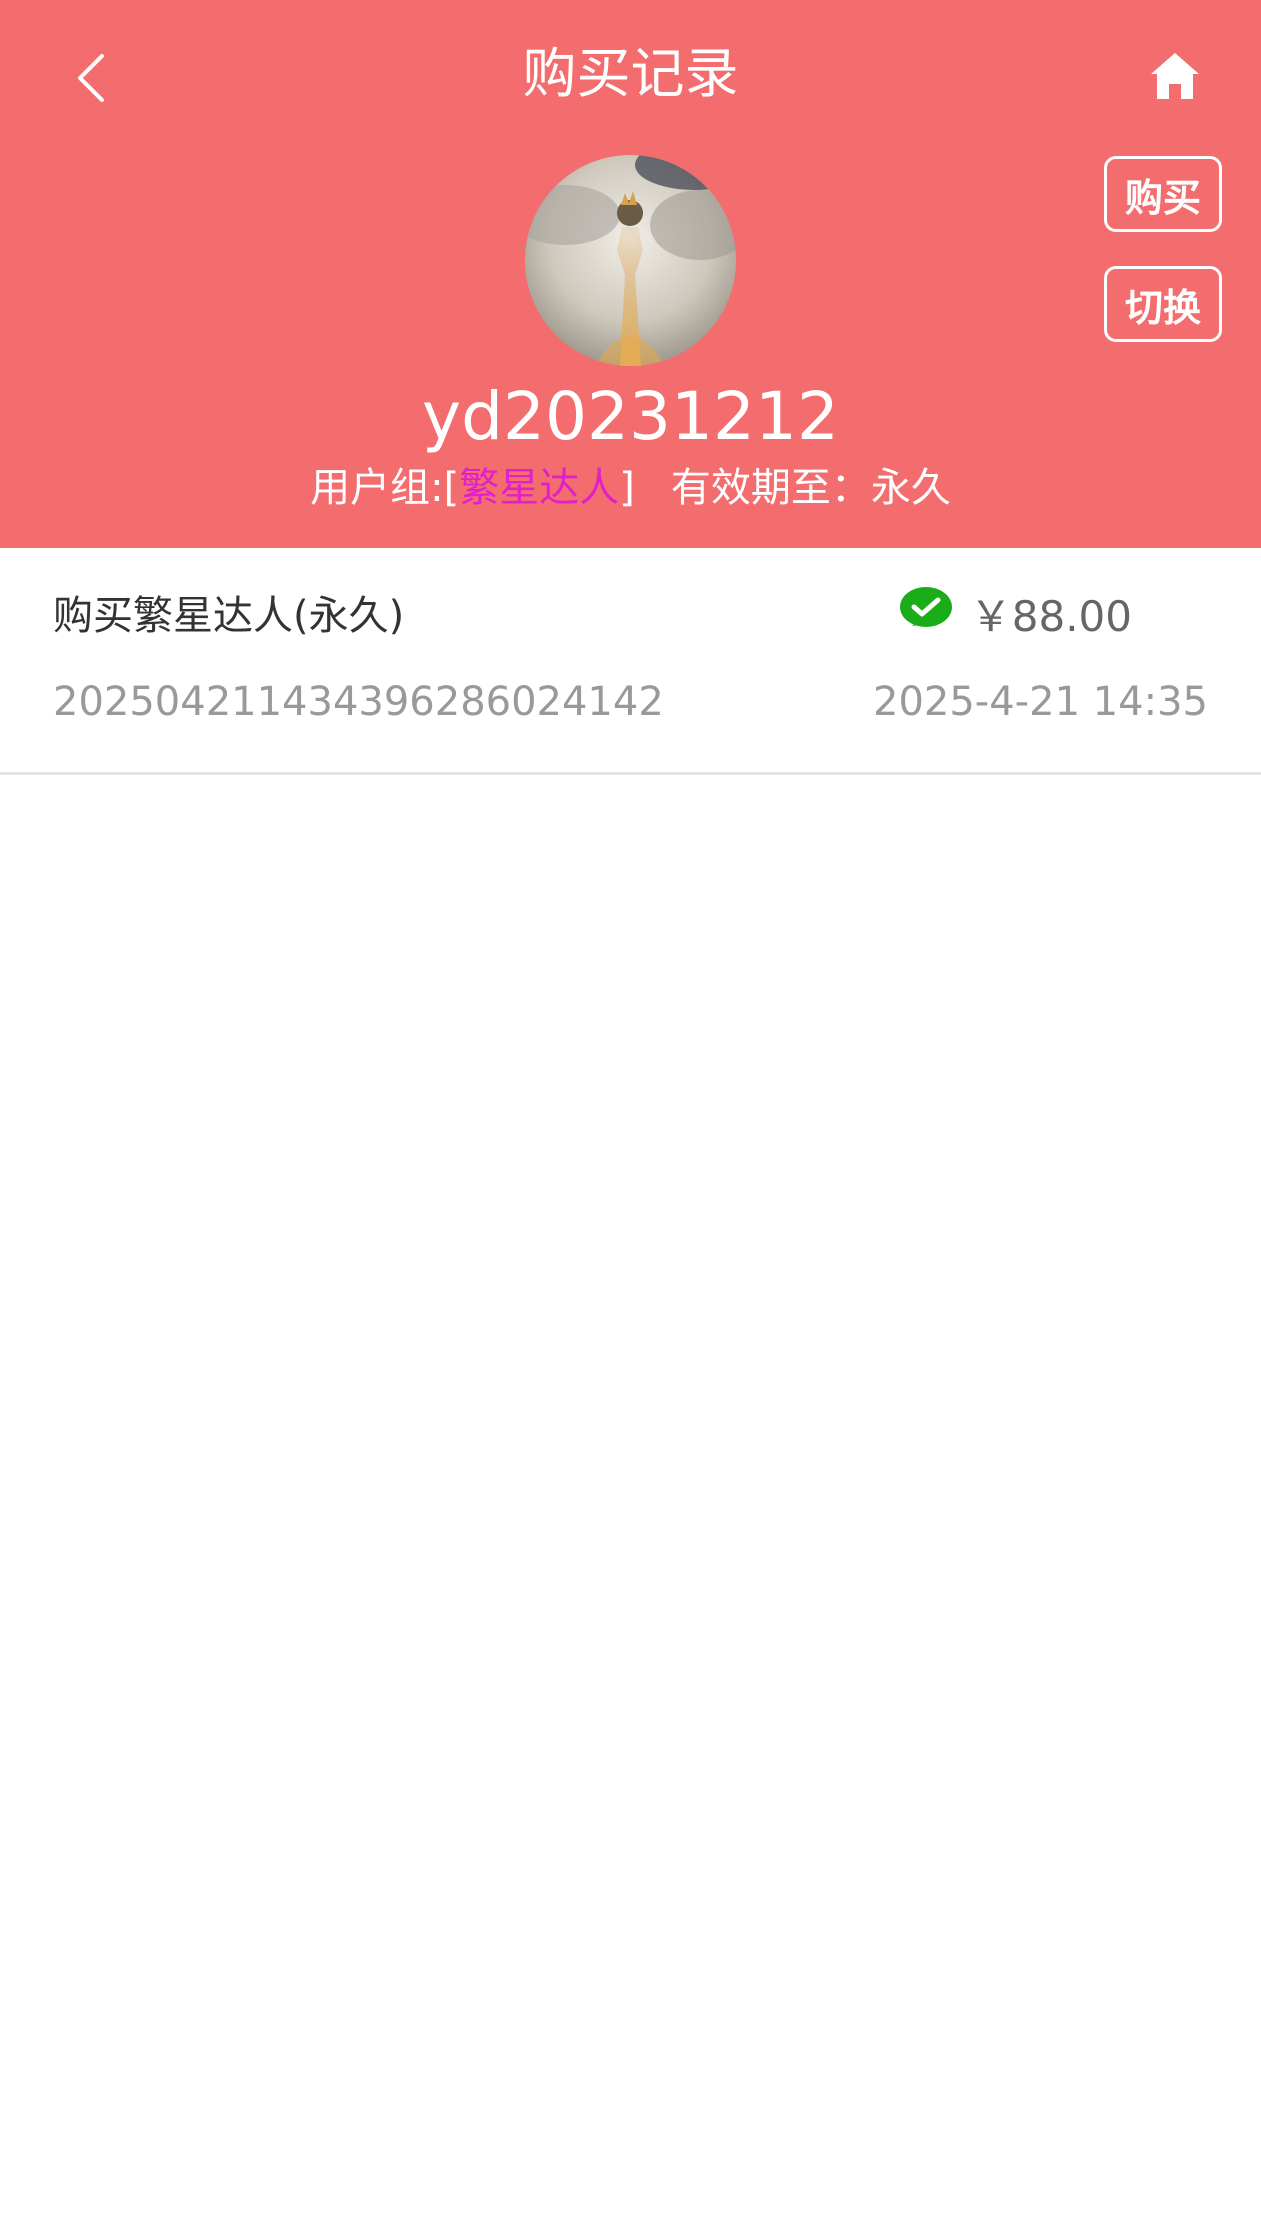  Describe the element at coordinates (1163, 304) in the screenshot. I see `switch-button: 切换` at that location.